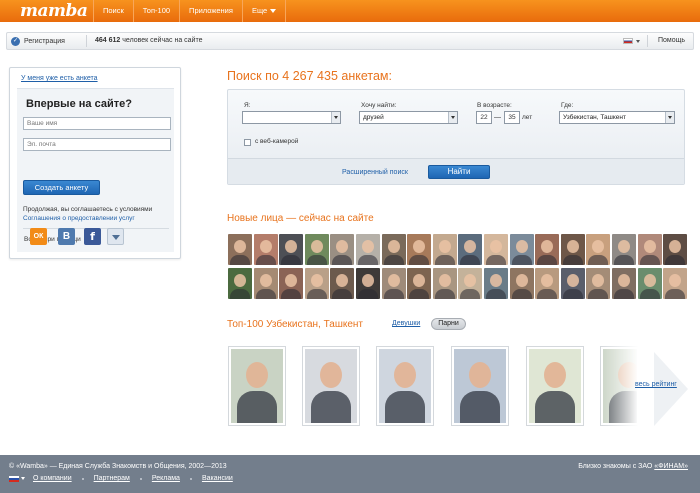 The image size is (700, 493). What do you see at coordinates (459, 172) in the screenshot?
I see `find-button: Найти` at bounding box center [459, 172].